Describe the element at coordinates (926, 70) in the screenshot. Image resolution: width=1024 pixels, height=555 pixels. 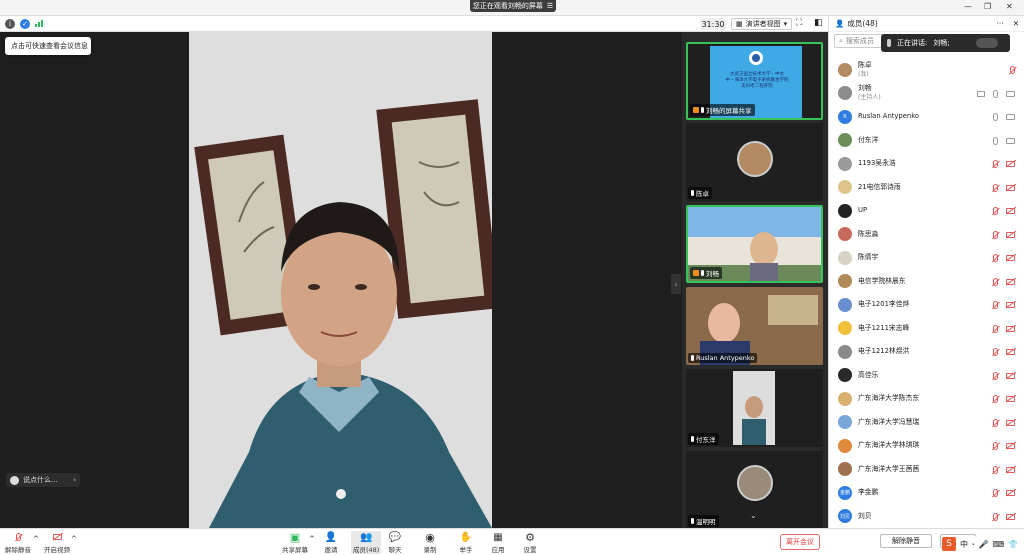
I see `member-row: 陈卓 (我)` at that location.